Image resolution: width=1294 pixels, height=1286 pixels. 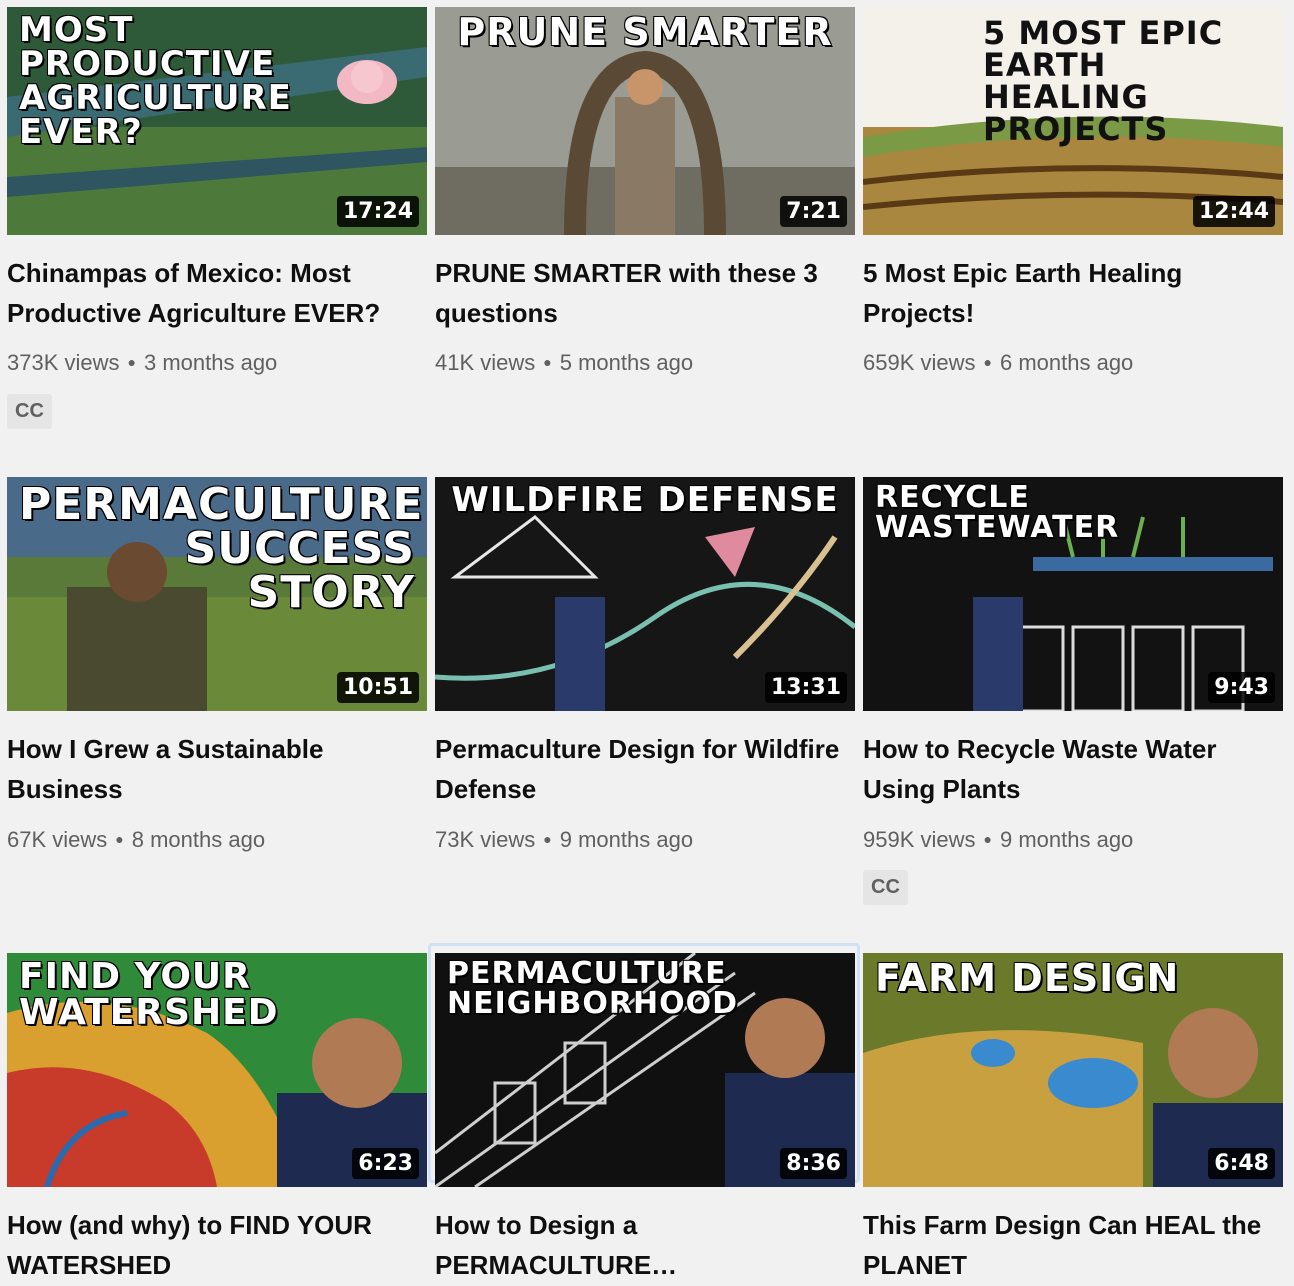 What do you see at coordinates (210, 362) in the screenshot?
I see `upload-age: 3 months ago` at bounding box center [210, 362].